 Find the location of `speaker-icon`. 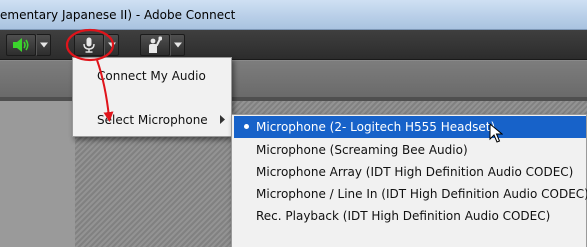

speaker-icon is located at coordinates (21, 45).